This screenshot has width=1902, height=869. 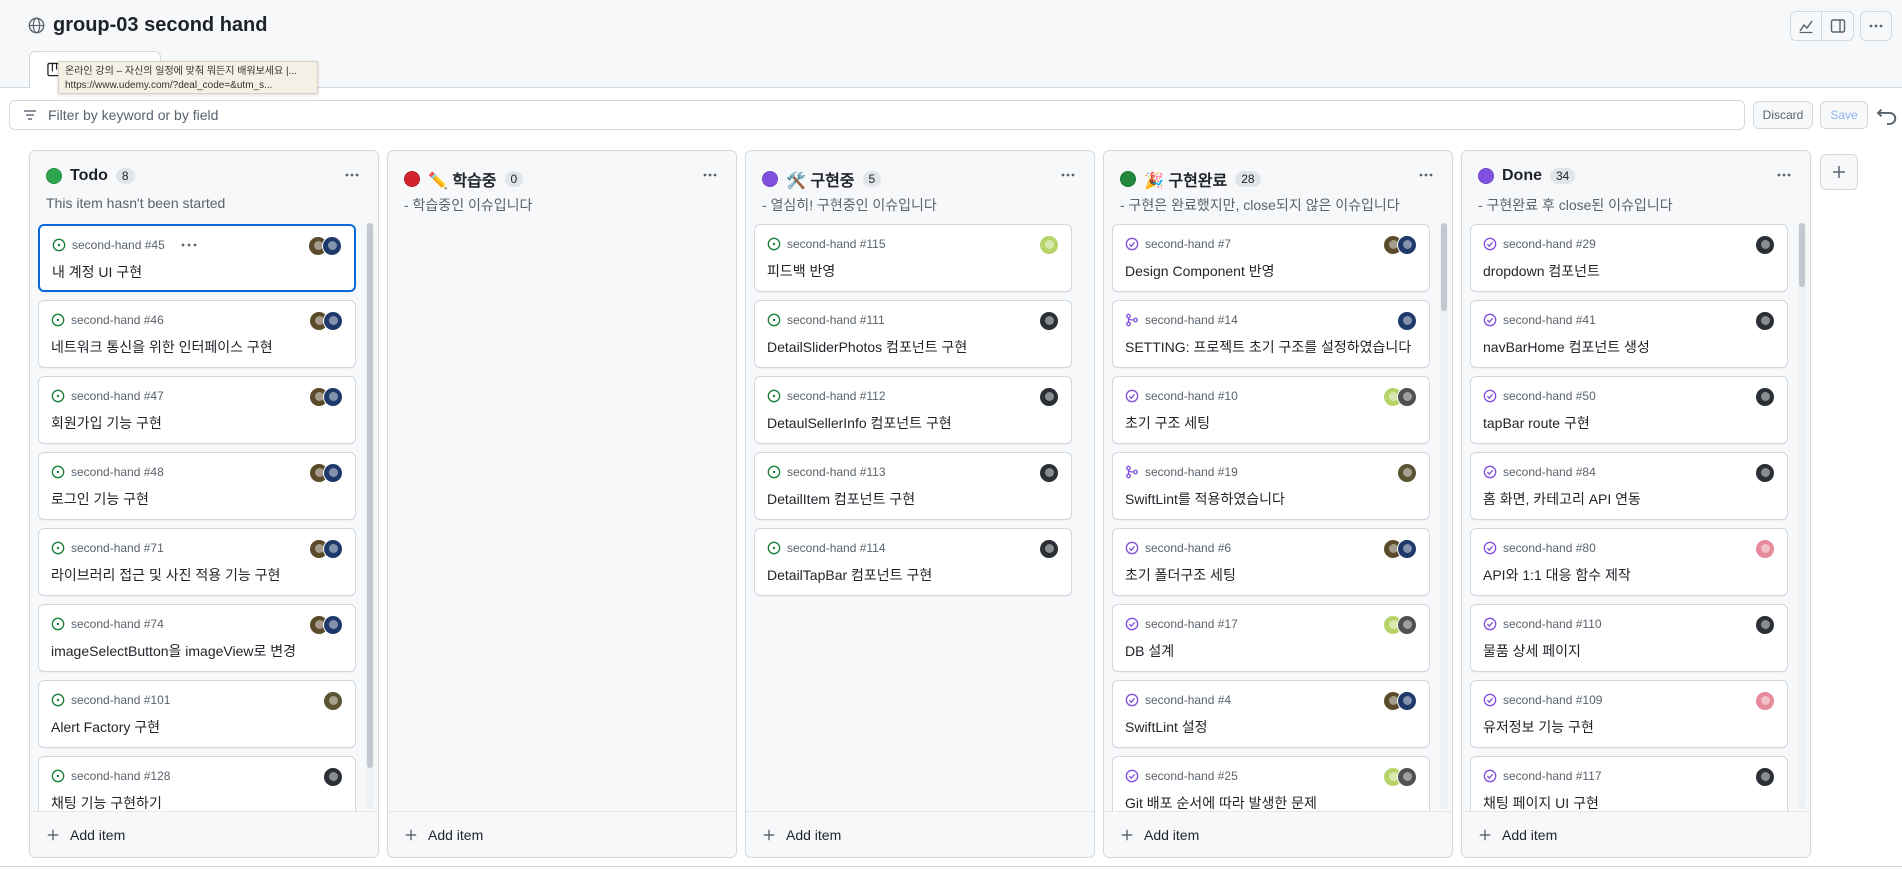 I want to click on card-title: 채팅 페이지 UI 구현, so click(x=1541, y=803).